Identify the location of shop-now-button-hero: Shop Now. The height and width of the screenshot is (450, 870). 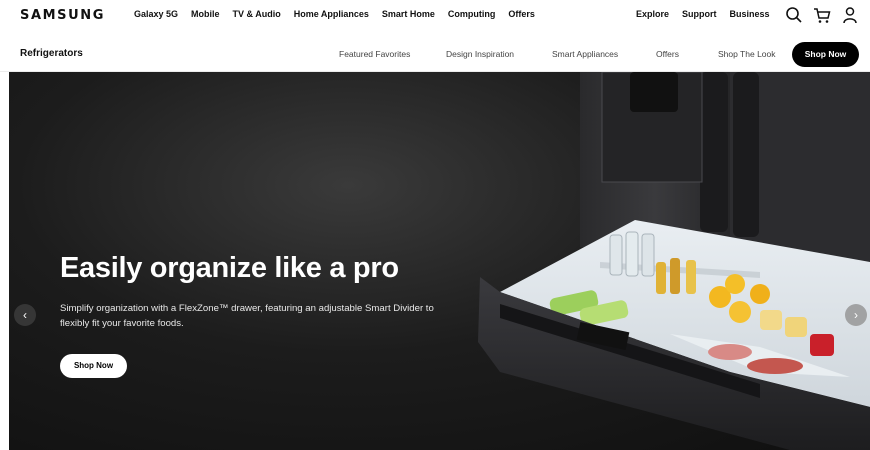
(93, 366).